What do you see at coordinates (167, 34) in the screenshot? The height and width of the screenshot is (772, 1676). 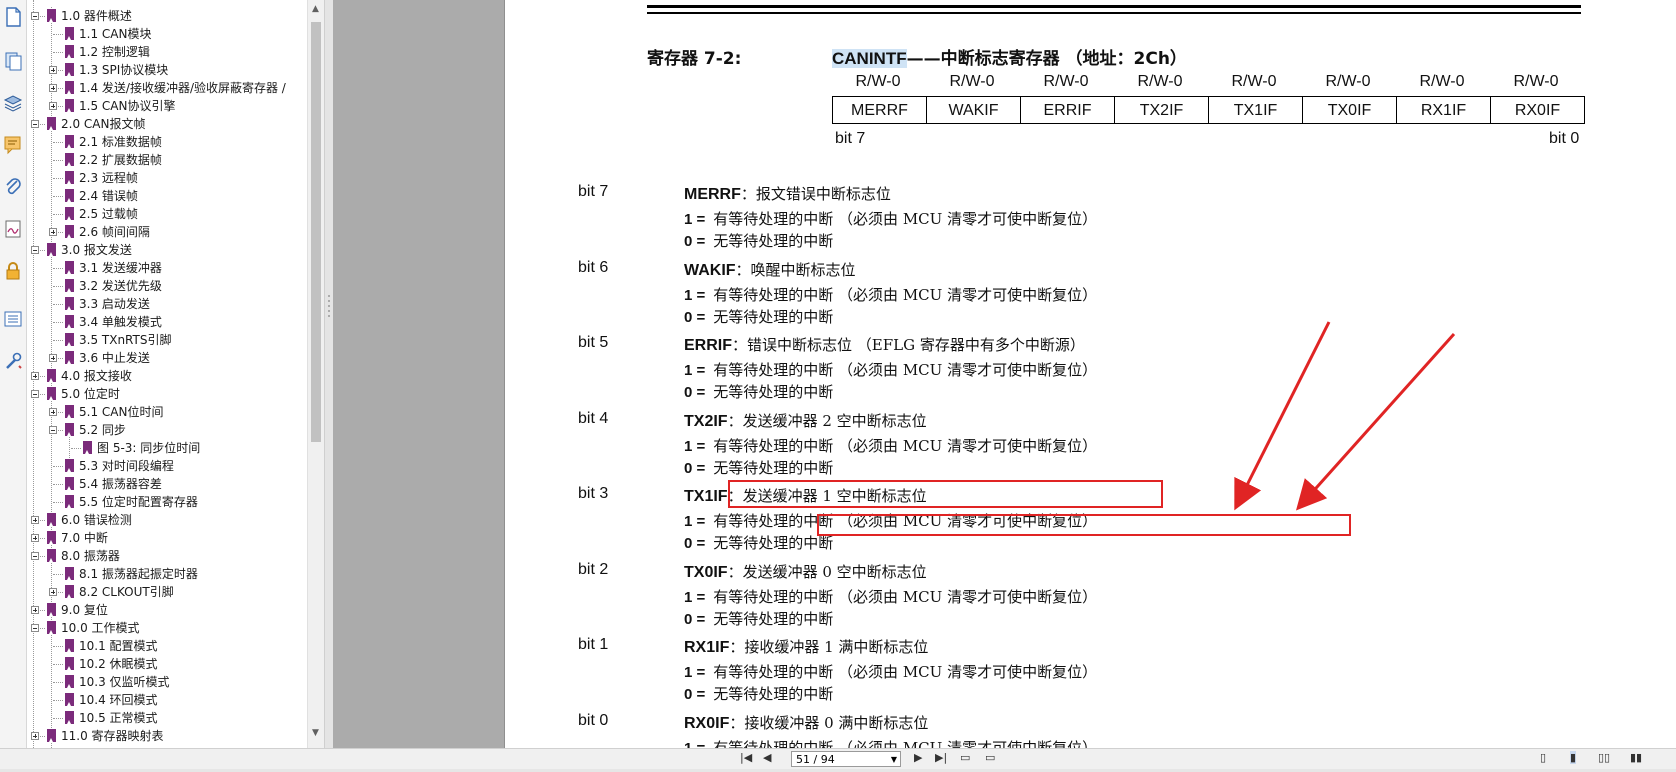 I see `bookmark-item: 1.1 CAN模块` at bounding box center [167, 34].